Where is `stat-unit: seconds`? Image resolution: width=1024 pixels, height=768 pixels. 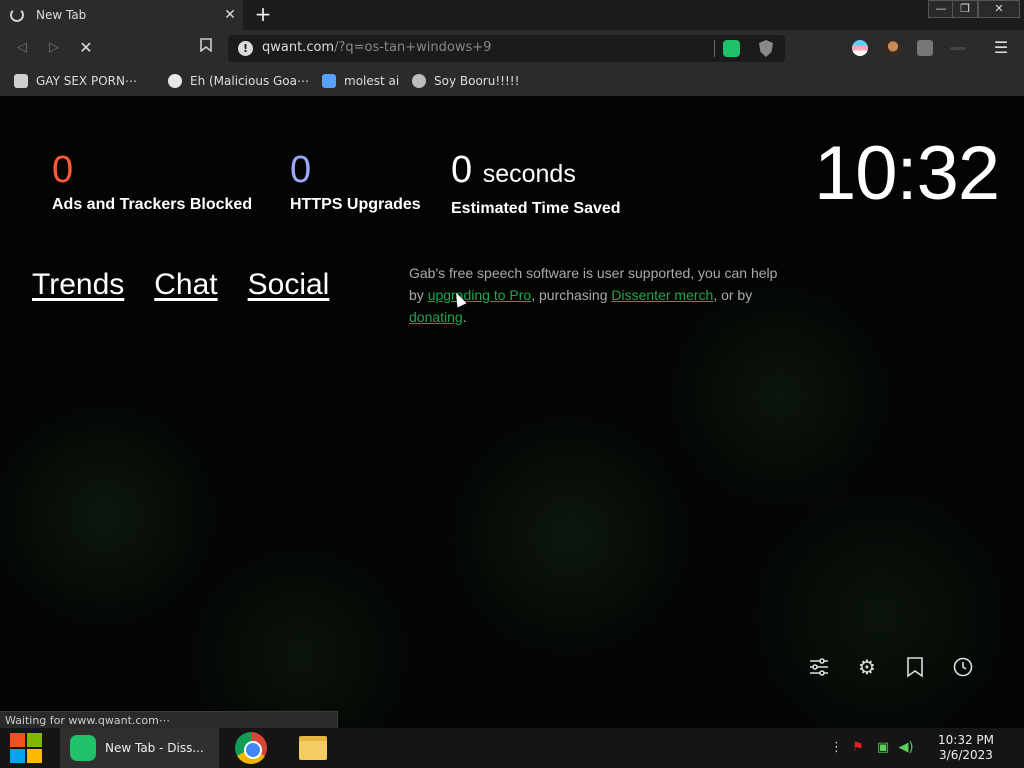
stat-unit: seconds is located at coordinates (529, 174).